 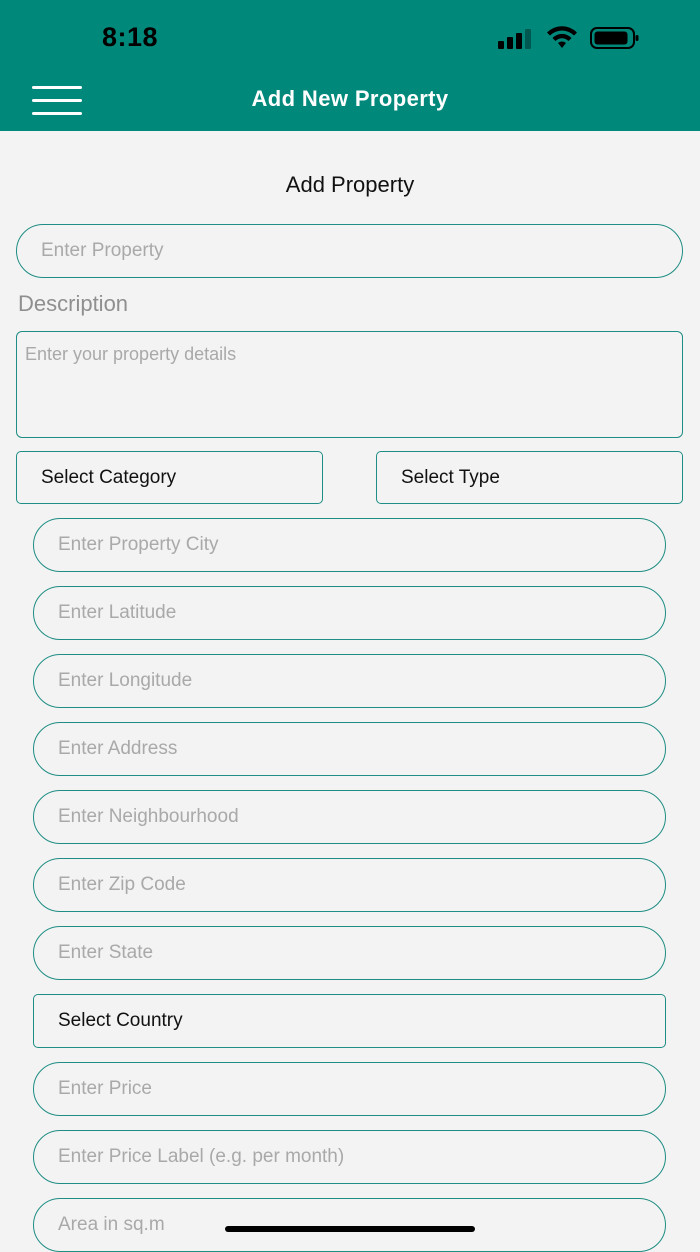 I want to click on price-input: Enter Price, so click(x=349, y=1089).